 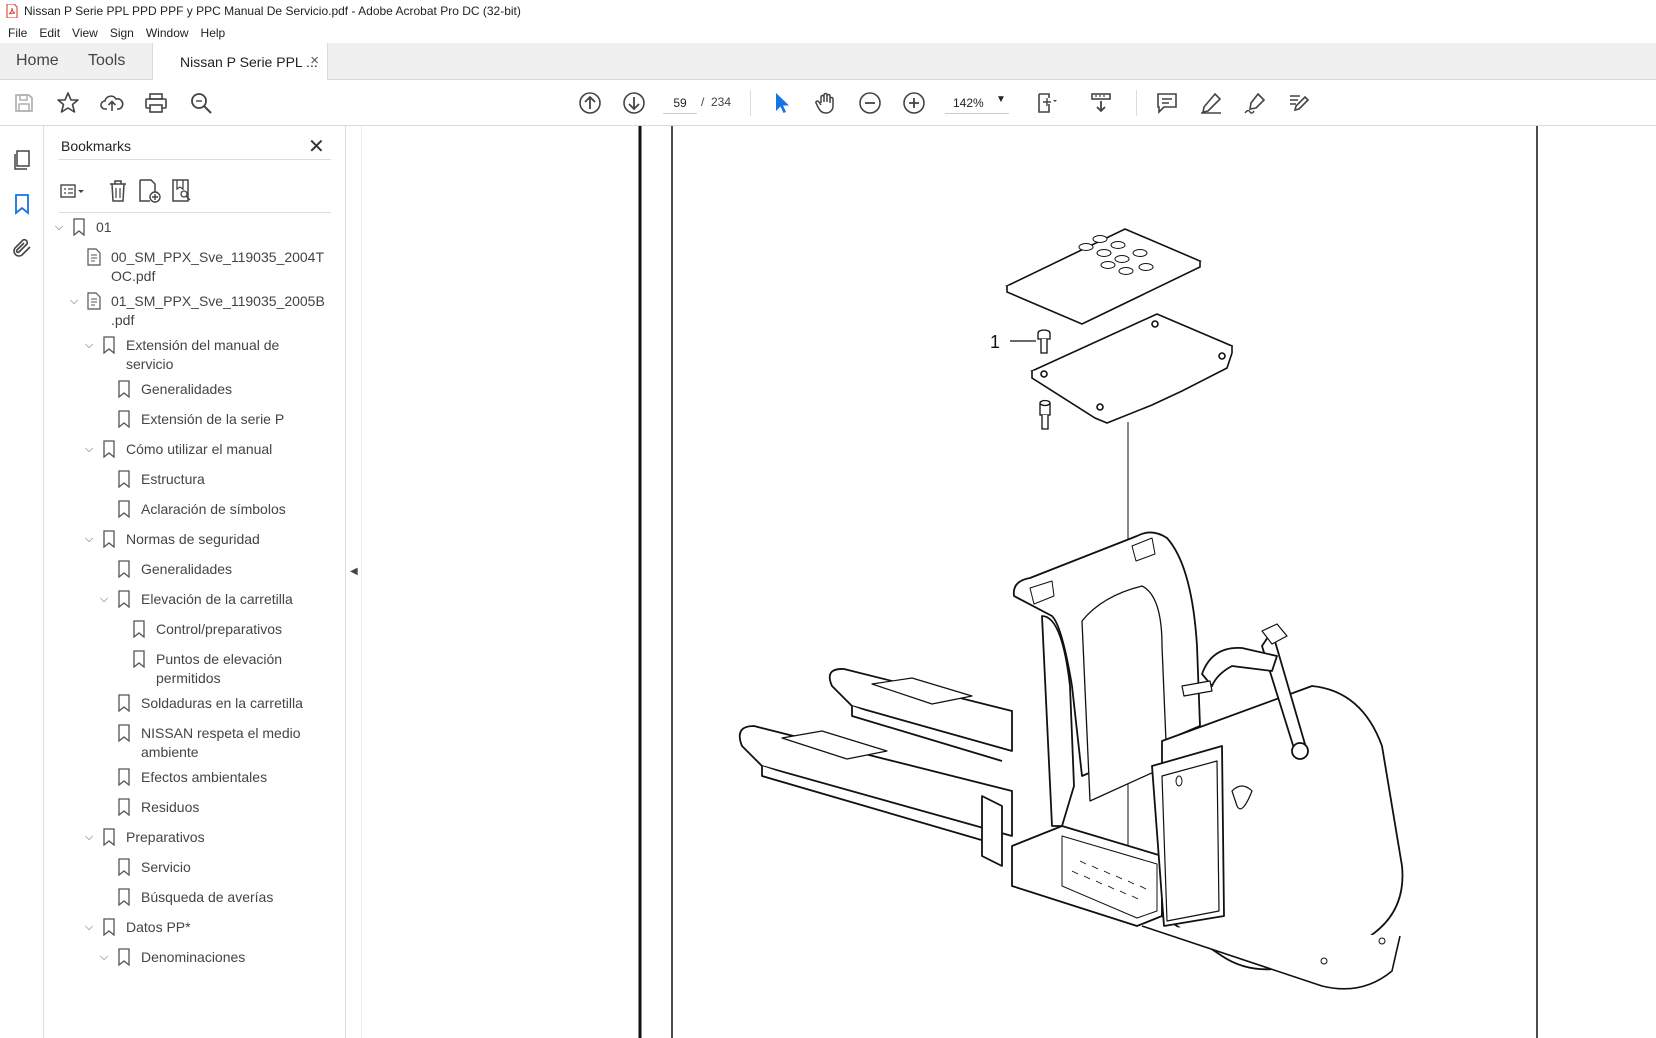 I want to click on acrobat-logo-icon, so click(x=12, y=11).